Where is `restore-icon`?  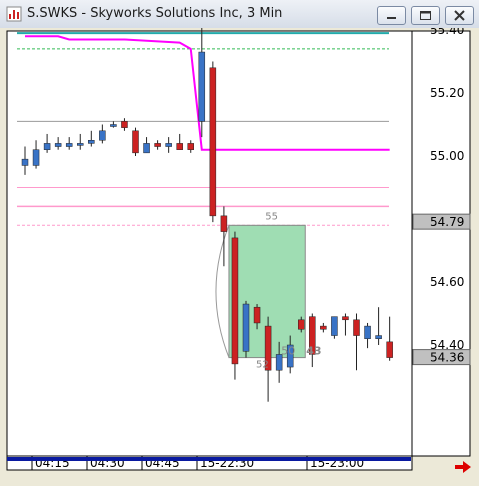 restore-icon is located at coordinates (425, 15).